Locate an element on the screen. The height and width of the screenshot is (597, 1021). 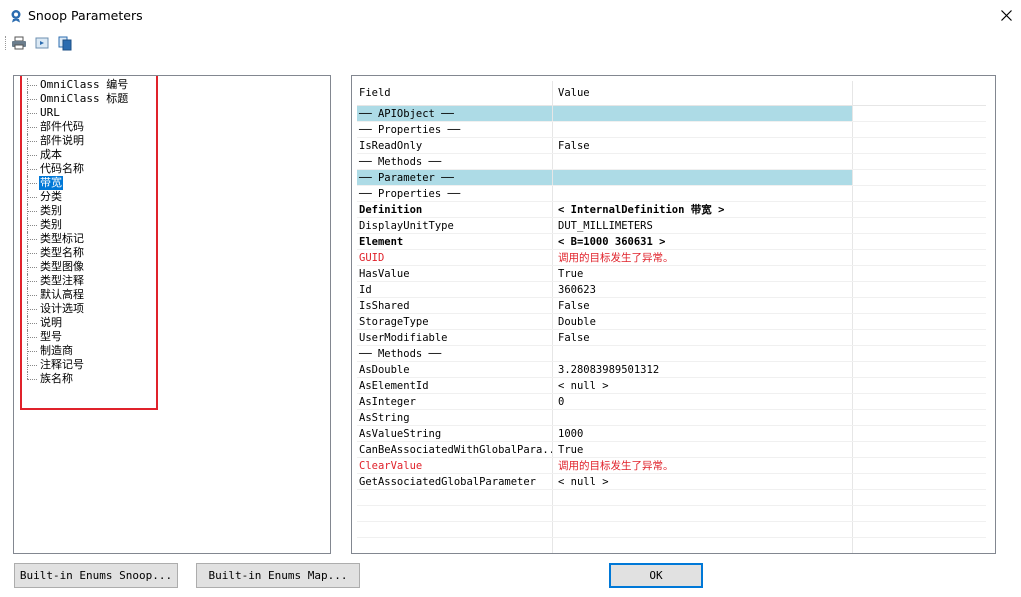
table-row: UserModifiable False is located at coordinates (671, 338).